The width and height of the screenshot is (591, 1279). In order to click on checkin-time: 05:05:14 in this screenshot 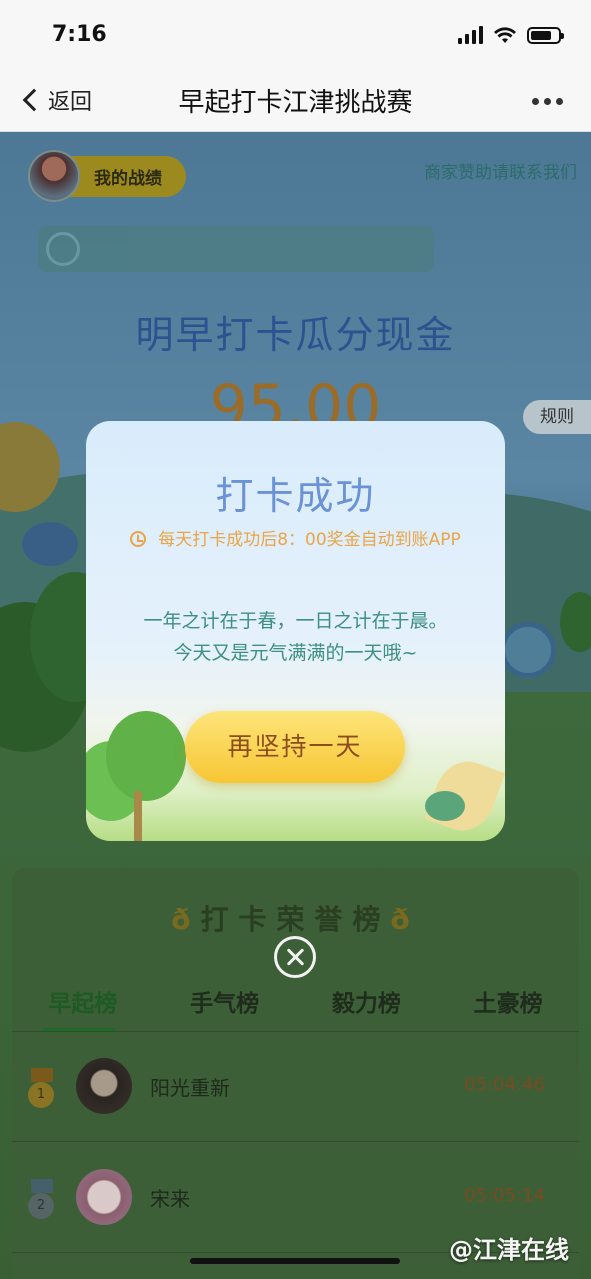, I will do `click(504, 1195)`.